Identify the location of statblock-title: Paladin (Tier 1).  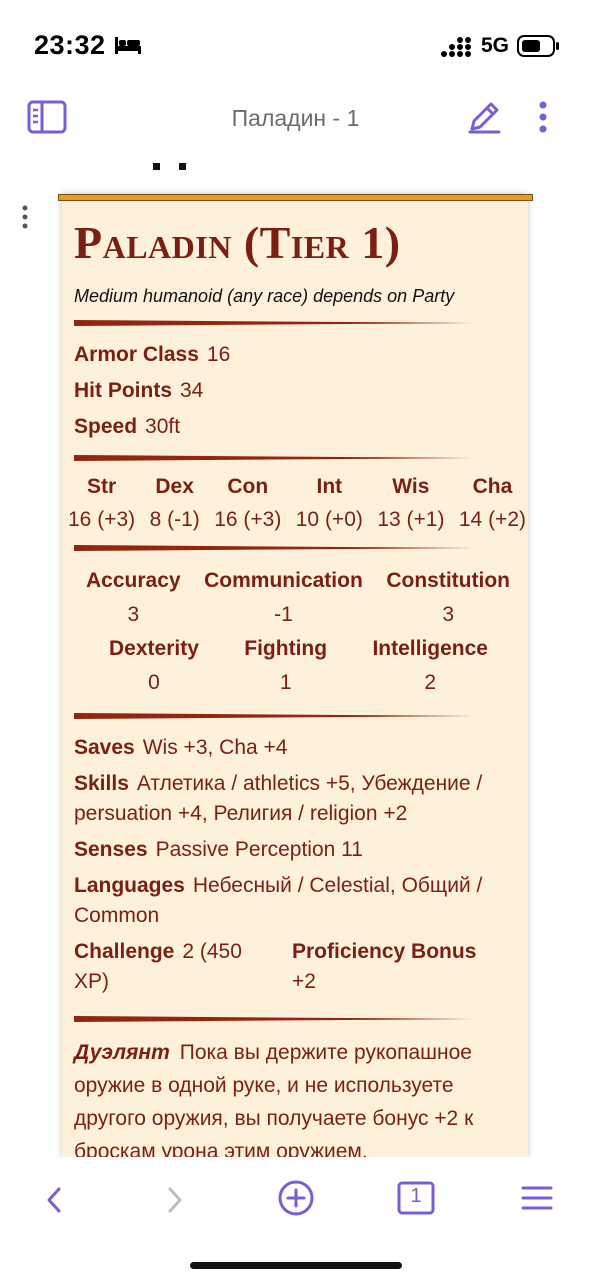
(237, 242).